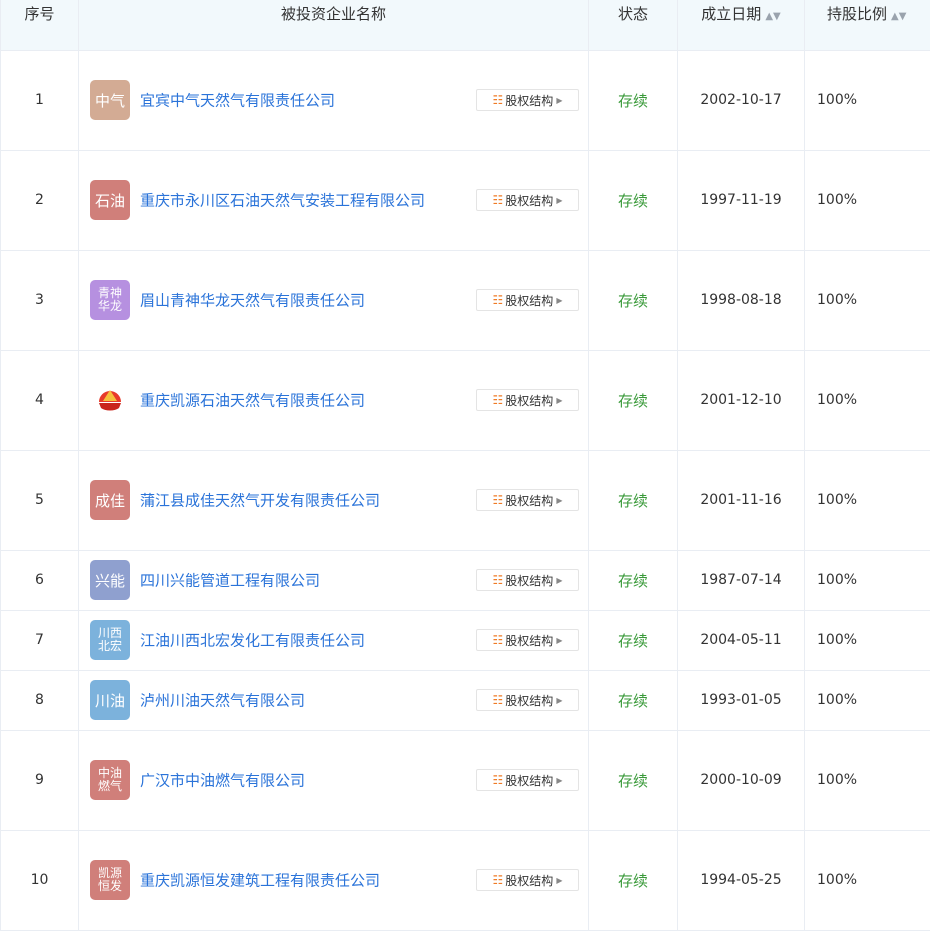  Describe the element at coordinates (40, 100) in the screenshot. I see `row-number: 1` at that location.